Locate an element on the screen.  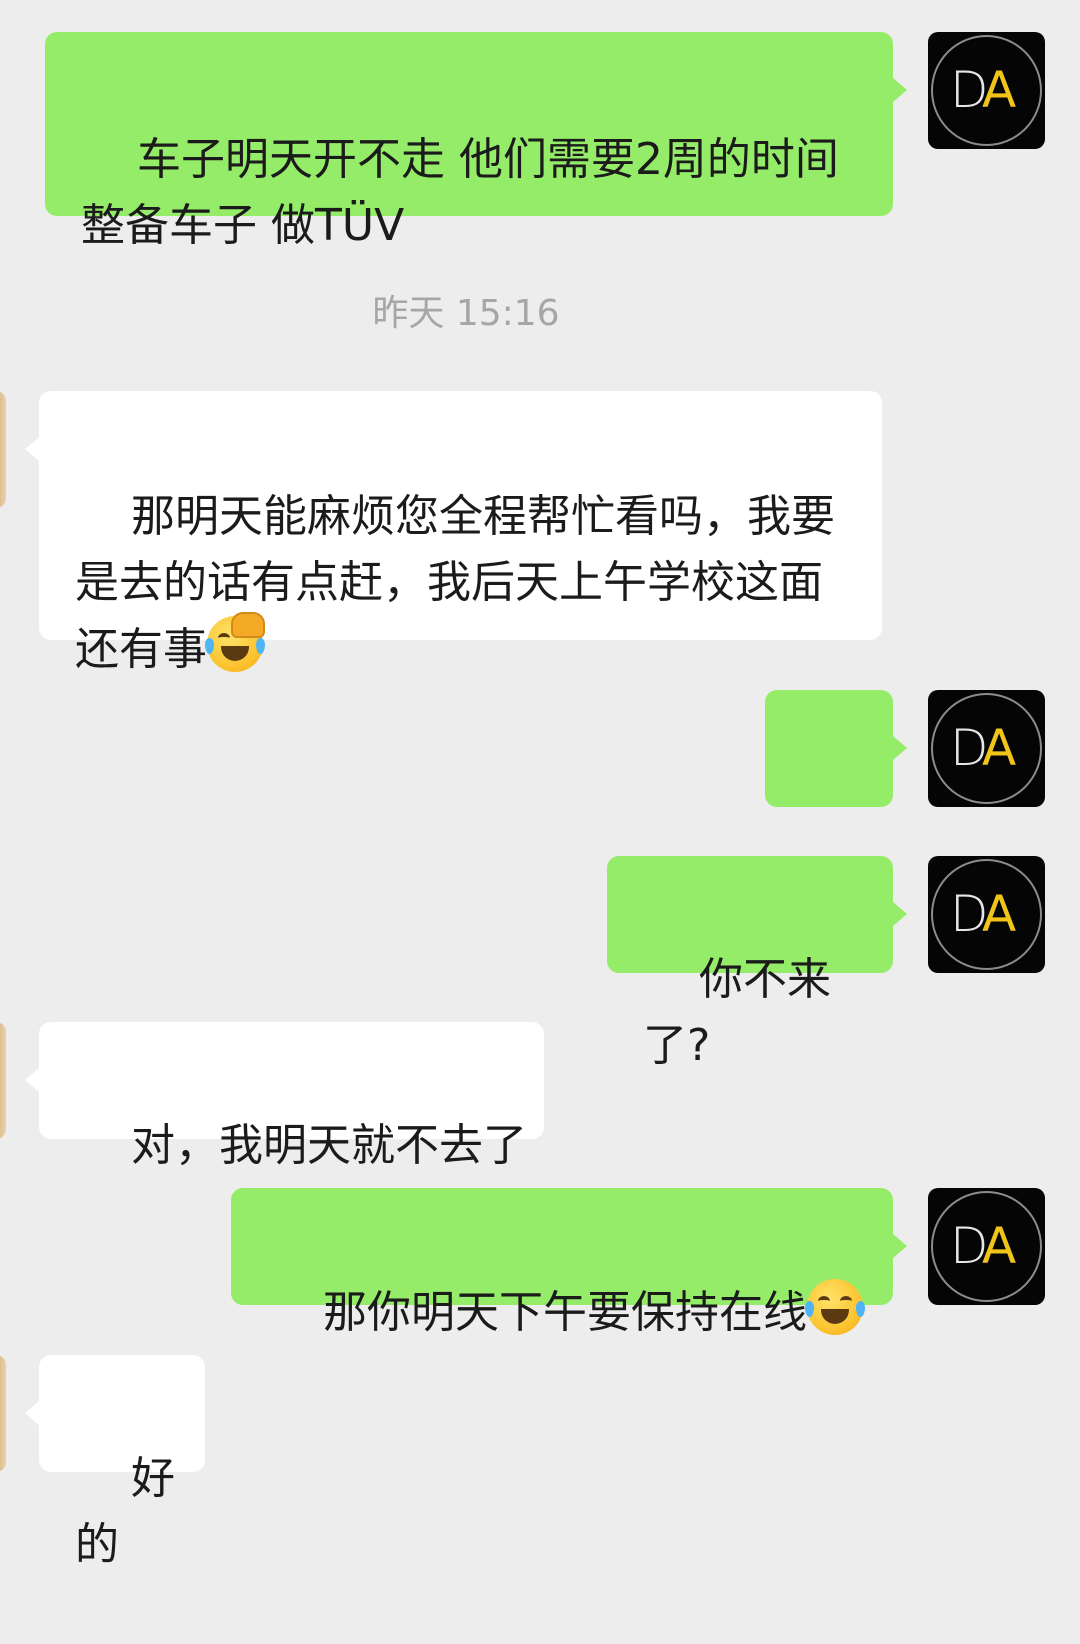
message-bubble-sent: 行 is located at coordinates (836, 797).